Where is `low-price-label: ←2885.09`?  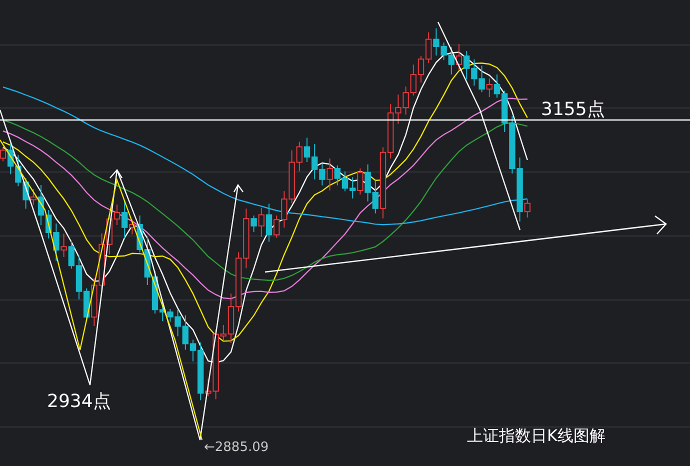
low-price-label: ←2885.09 is located at coordinates (236, 447).